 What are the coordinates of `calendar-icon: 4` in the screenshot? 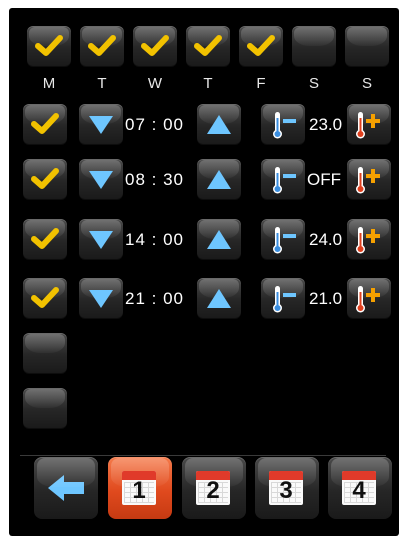 It's located at (359, 488).